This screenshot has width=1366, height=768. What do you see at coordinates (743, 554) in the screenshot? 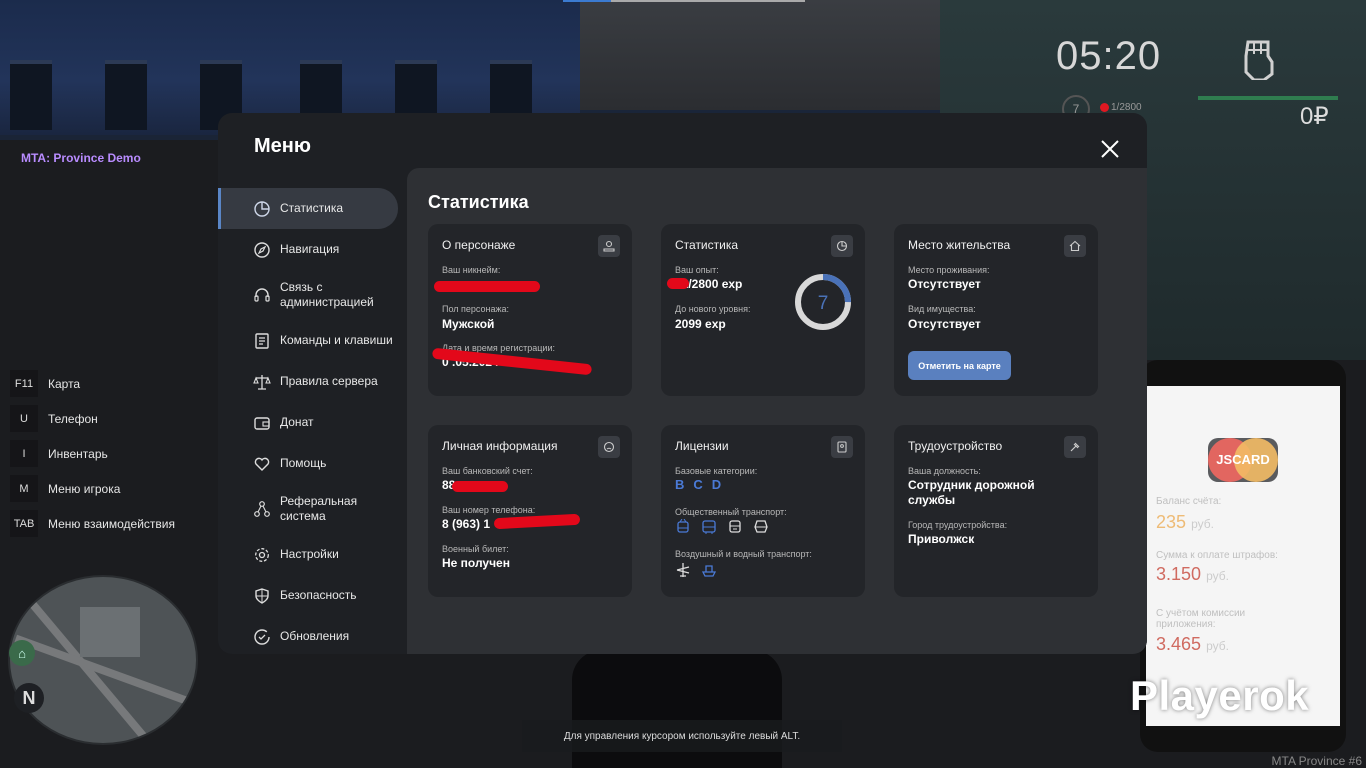
I see `air-water-transport-label: Воздушный и водный транспорт:` at bounding box center [743, 554].